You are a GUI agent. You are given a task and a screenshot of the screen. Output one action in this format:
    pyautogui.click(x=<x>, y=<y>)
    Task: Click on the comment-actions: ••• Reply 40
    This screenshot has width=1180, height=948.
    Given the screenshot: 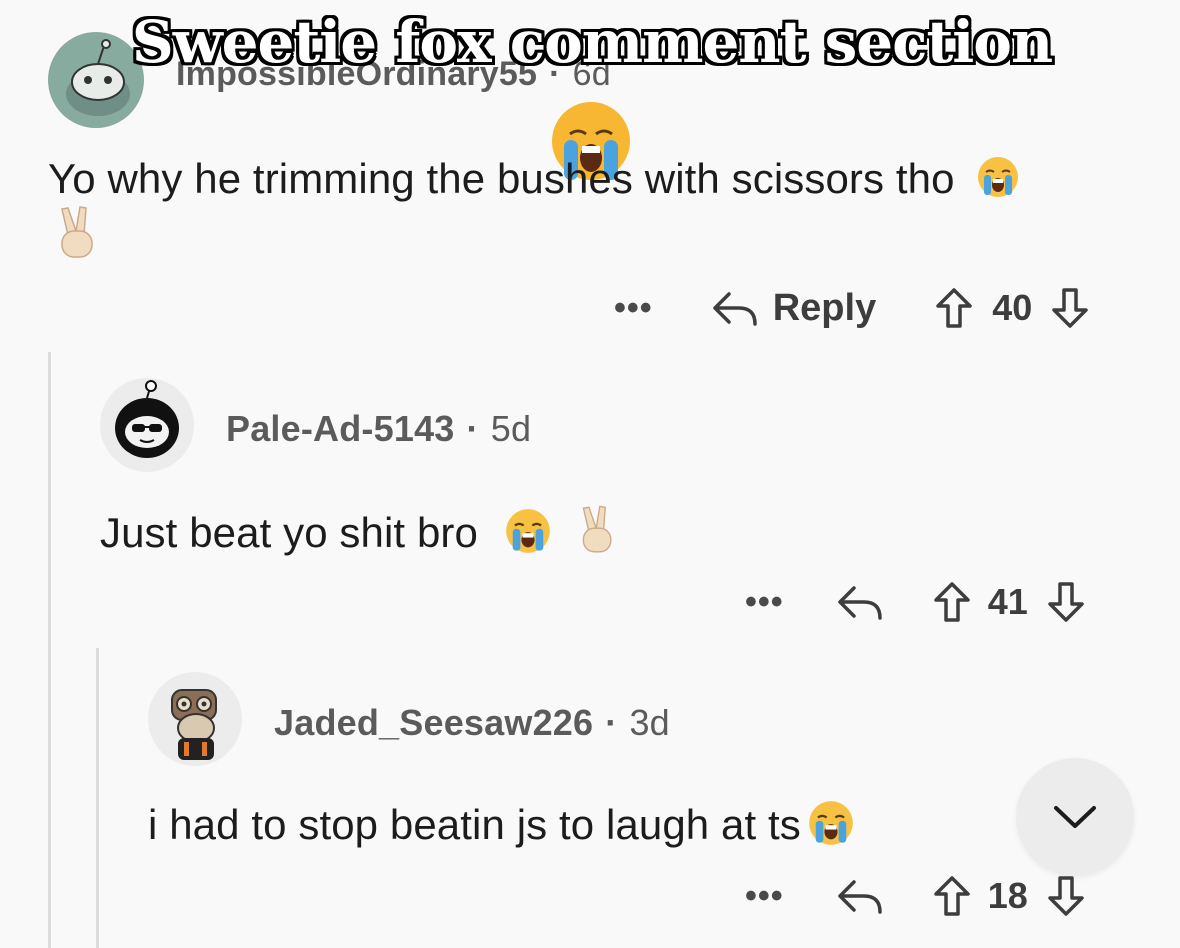 What is the action you would take?
    pyautogui.click(x=852, y=308)
    